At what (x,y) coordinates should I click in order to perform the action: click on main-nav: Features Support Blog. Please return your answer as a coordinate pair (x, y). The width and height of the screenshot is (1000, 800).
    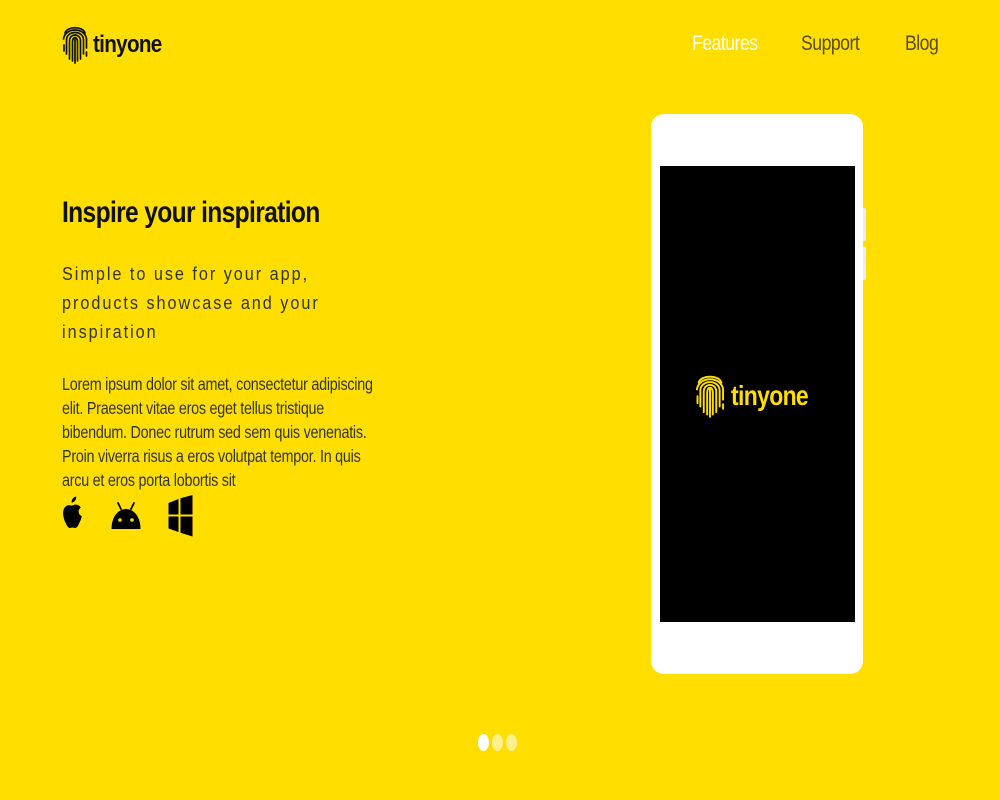
    Looking at the image, I should click on (500, 47).